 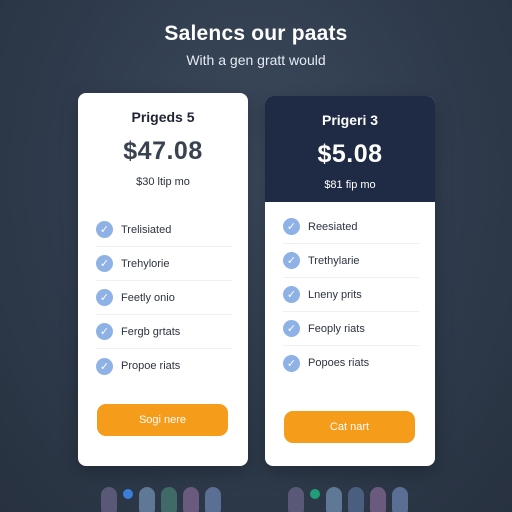 I want to click on feature-item: ✓ Fergb grtats, so click(x=164, y=332).